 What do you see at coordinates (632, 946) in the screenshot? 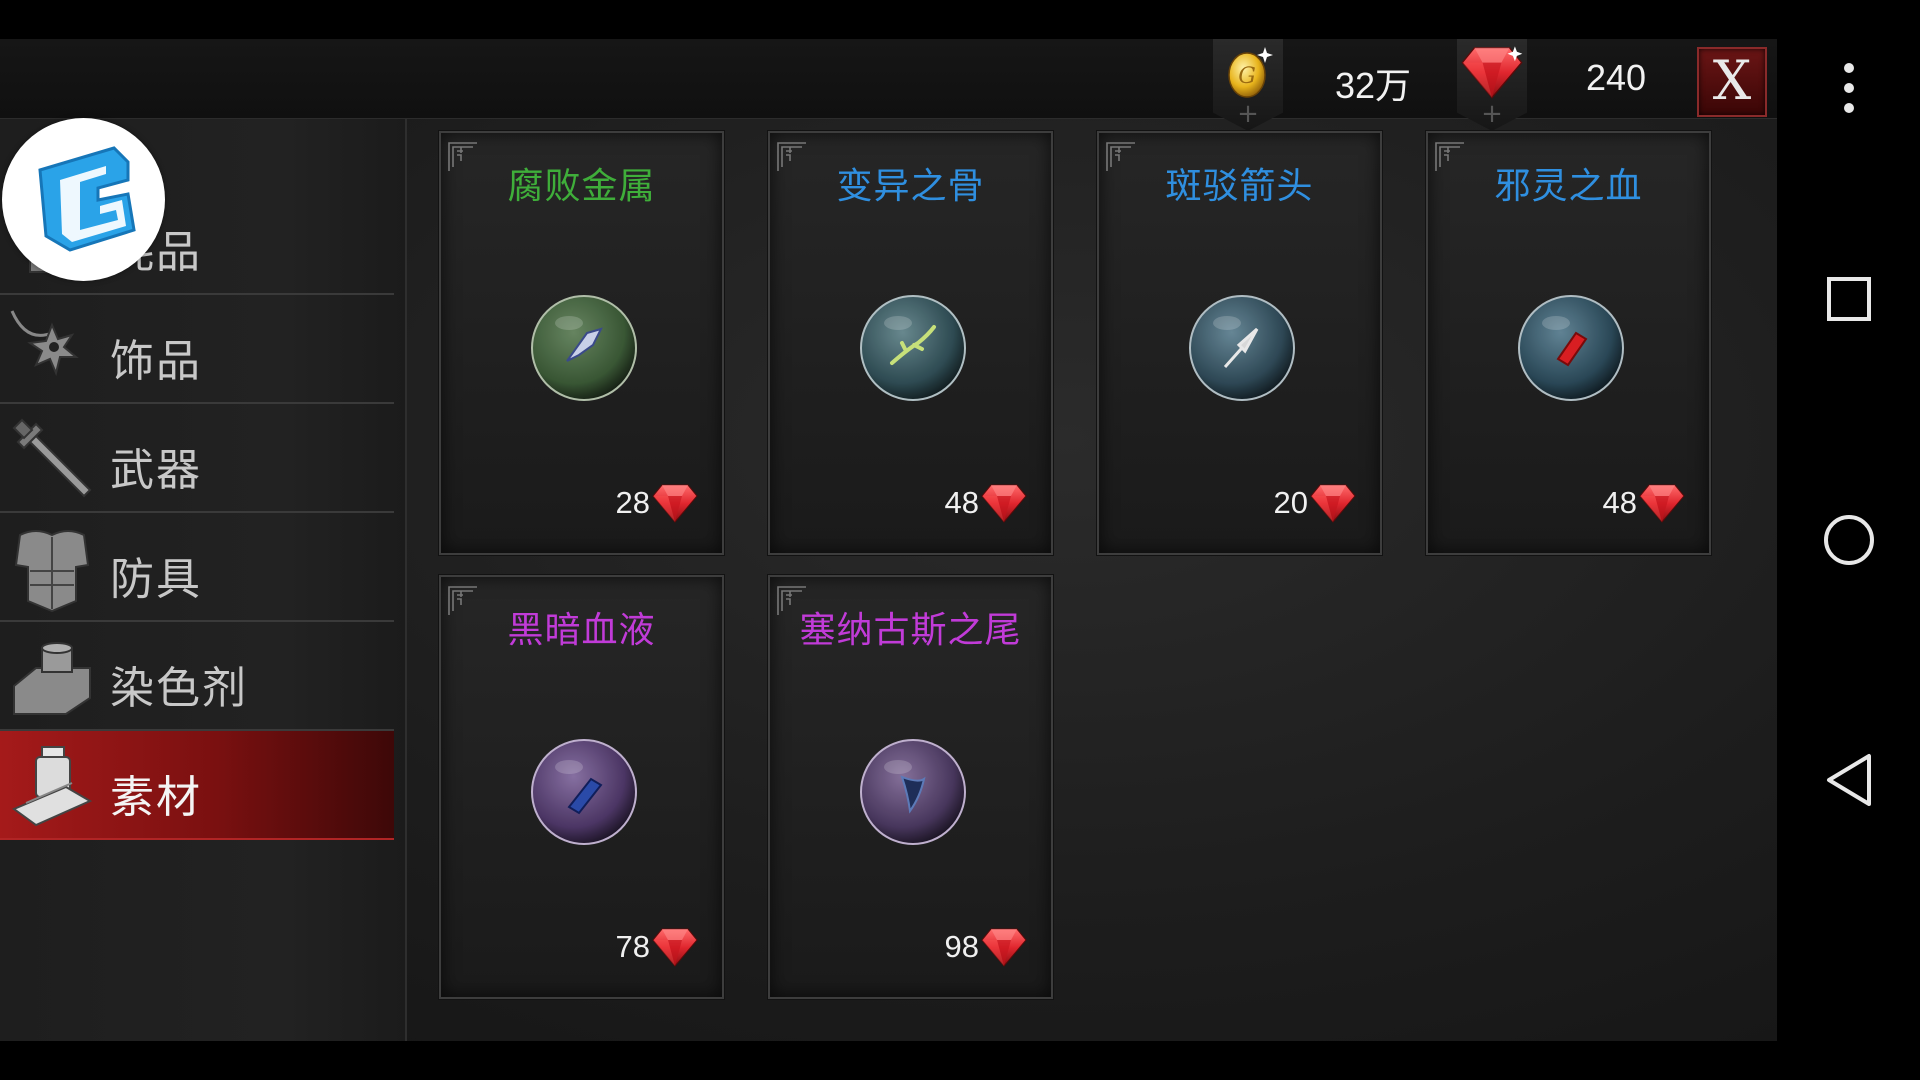
I see `price-value: 78` at bounding box center [632, 946].